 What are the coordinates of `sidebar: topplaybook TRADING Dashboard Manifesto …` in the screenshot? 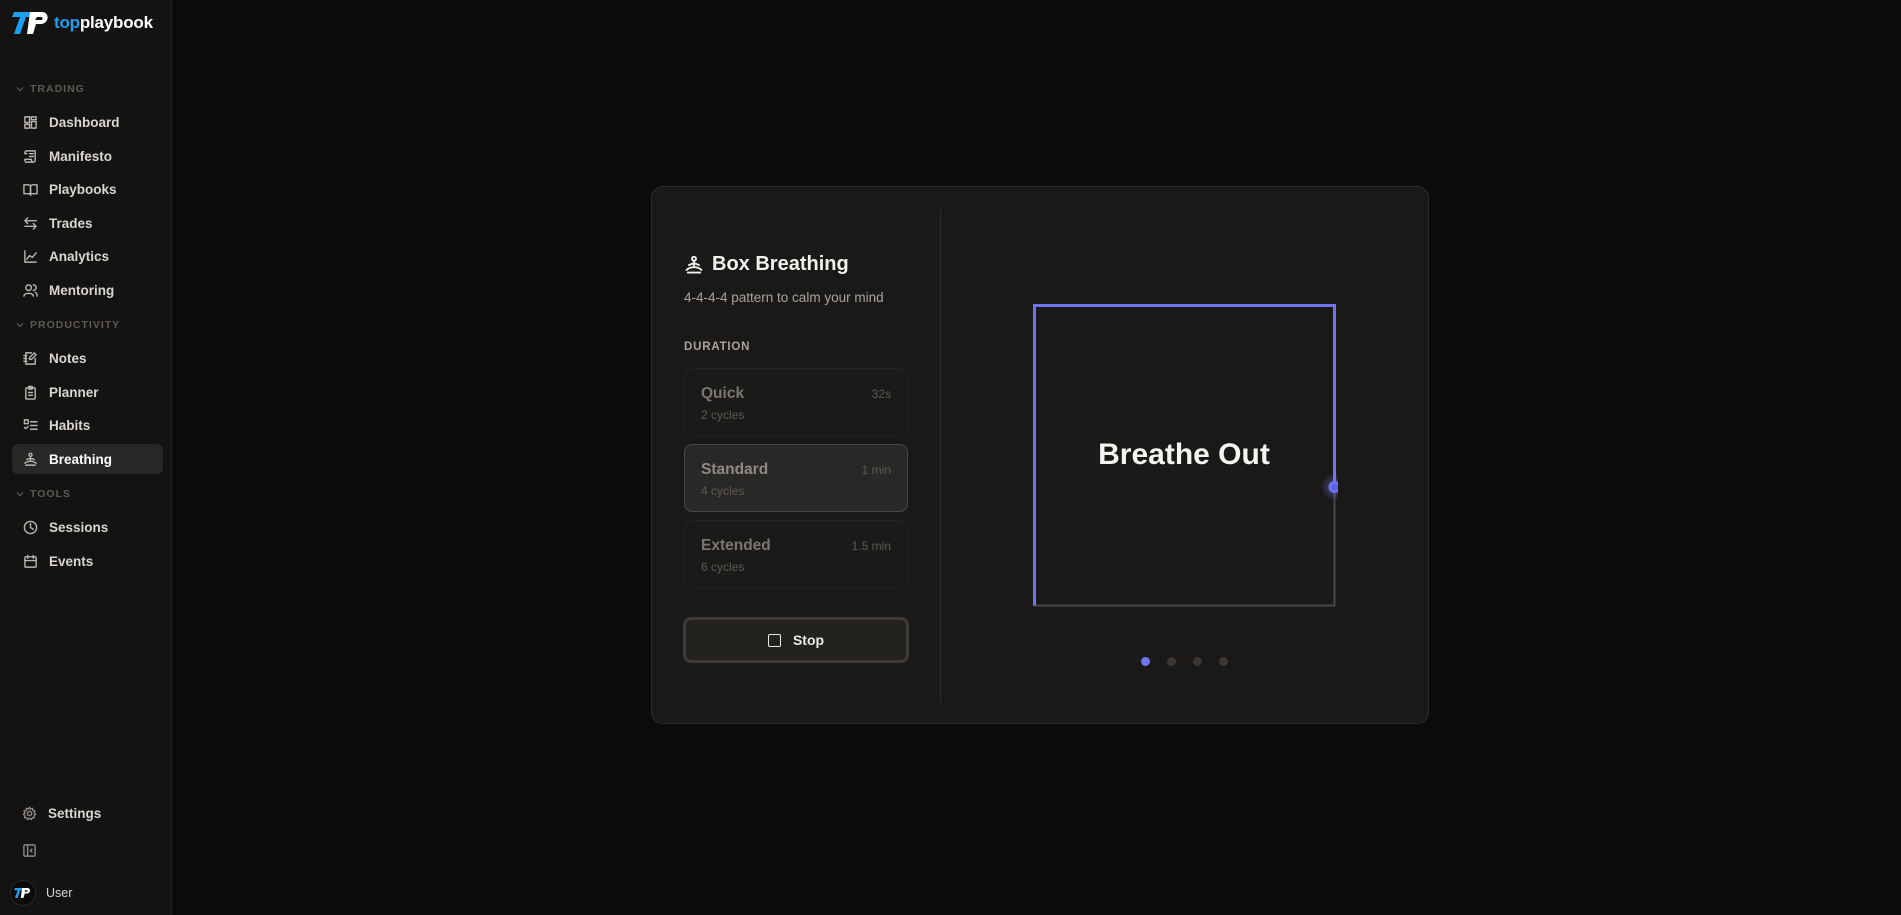 It's located at (86, 457).